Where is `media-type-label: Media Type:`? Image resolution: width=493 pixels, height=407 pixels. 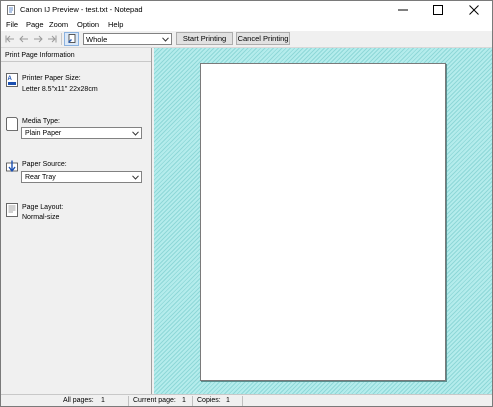 media-type-label: Media Type: is located at coordinates (41, 121).